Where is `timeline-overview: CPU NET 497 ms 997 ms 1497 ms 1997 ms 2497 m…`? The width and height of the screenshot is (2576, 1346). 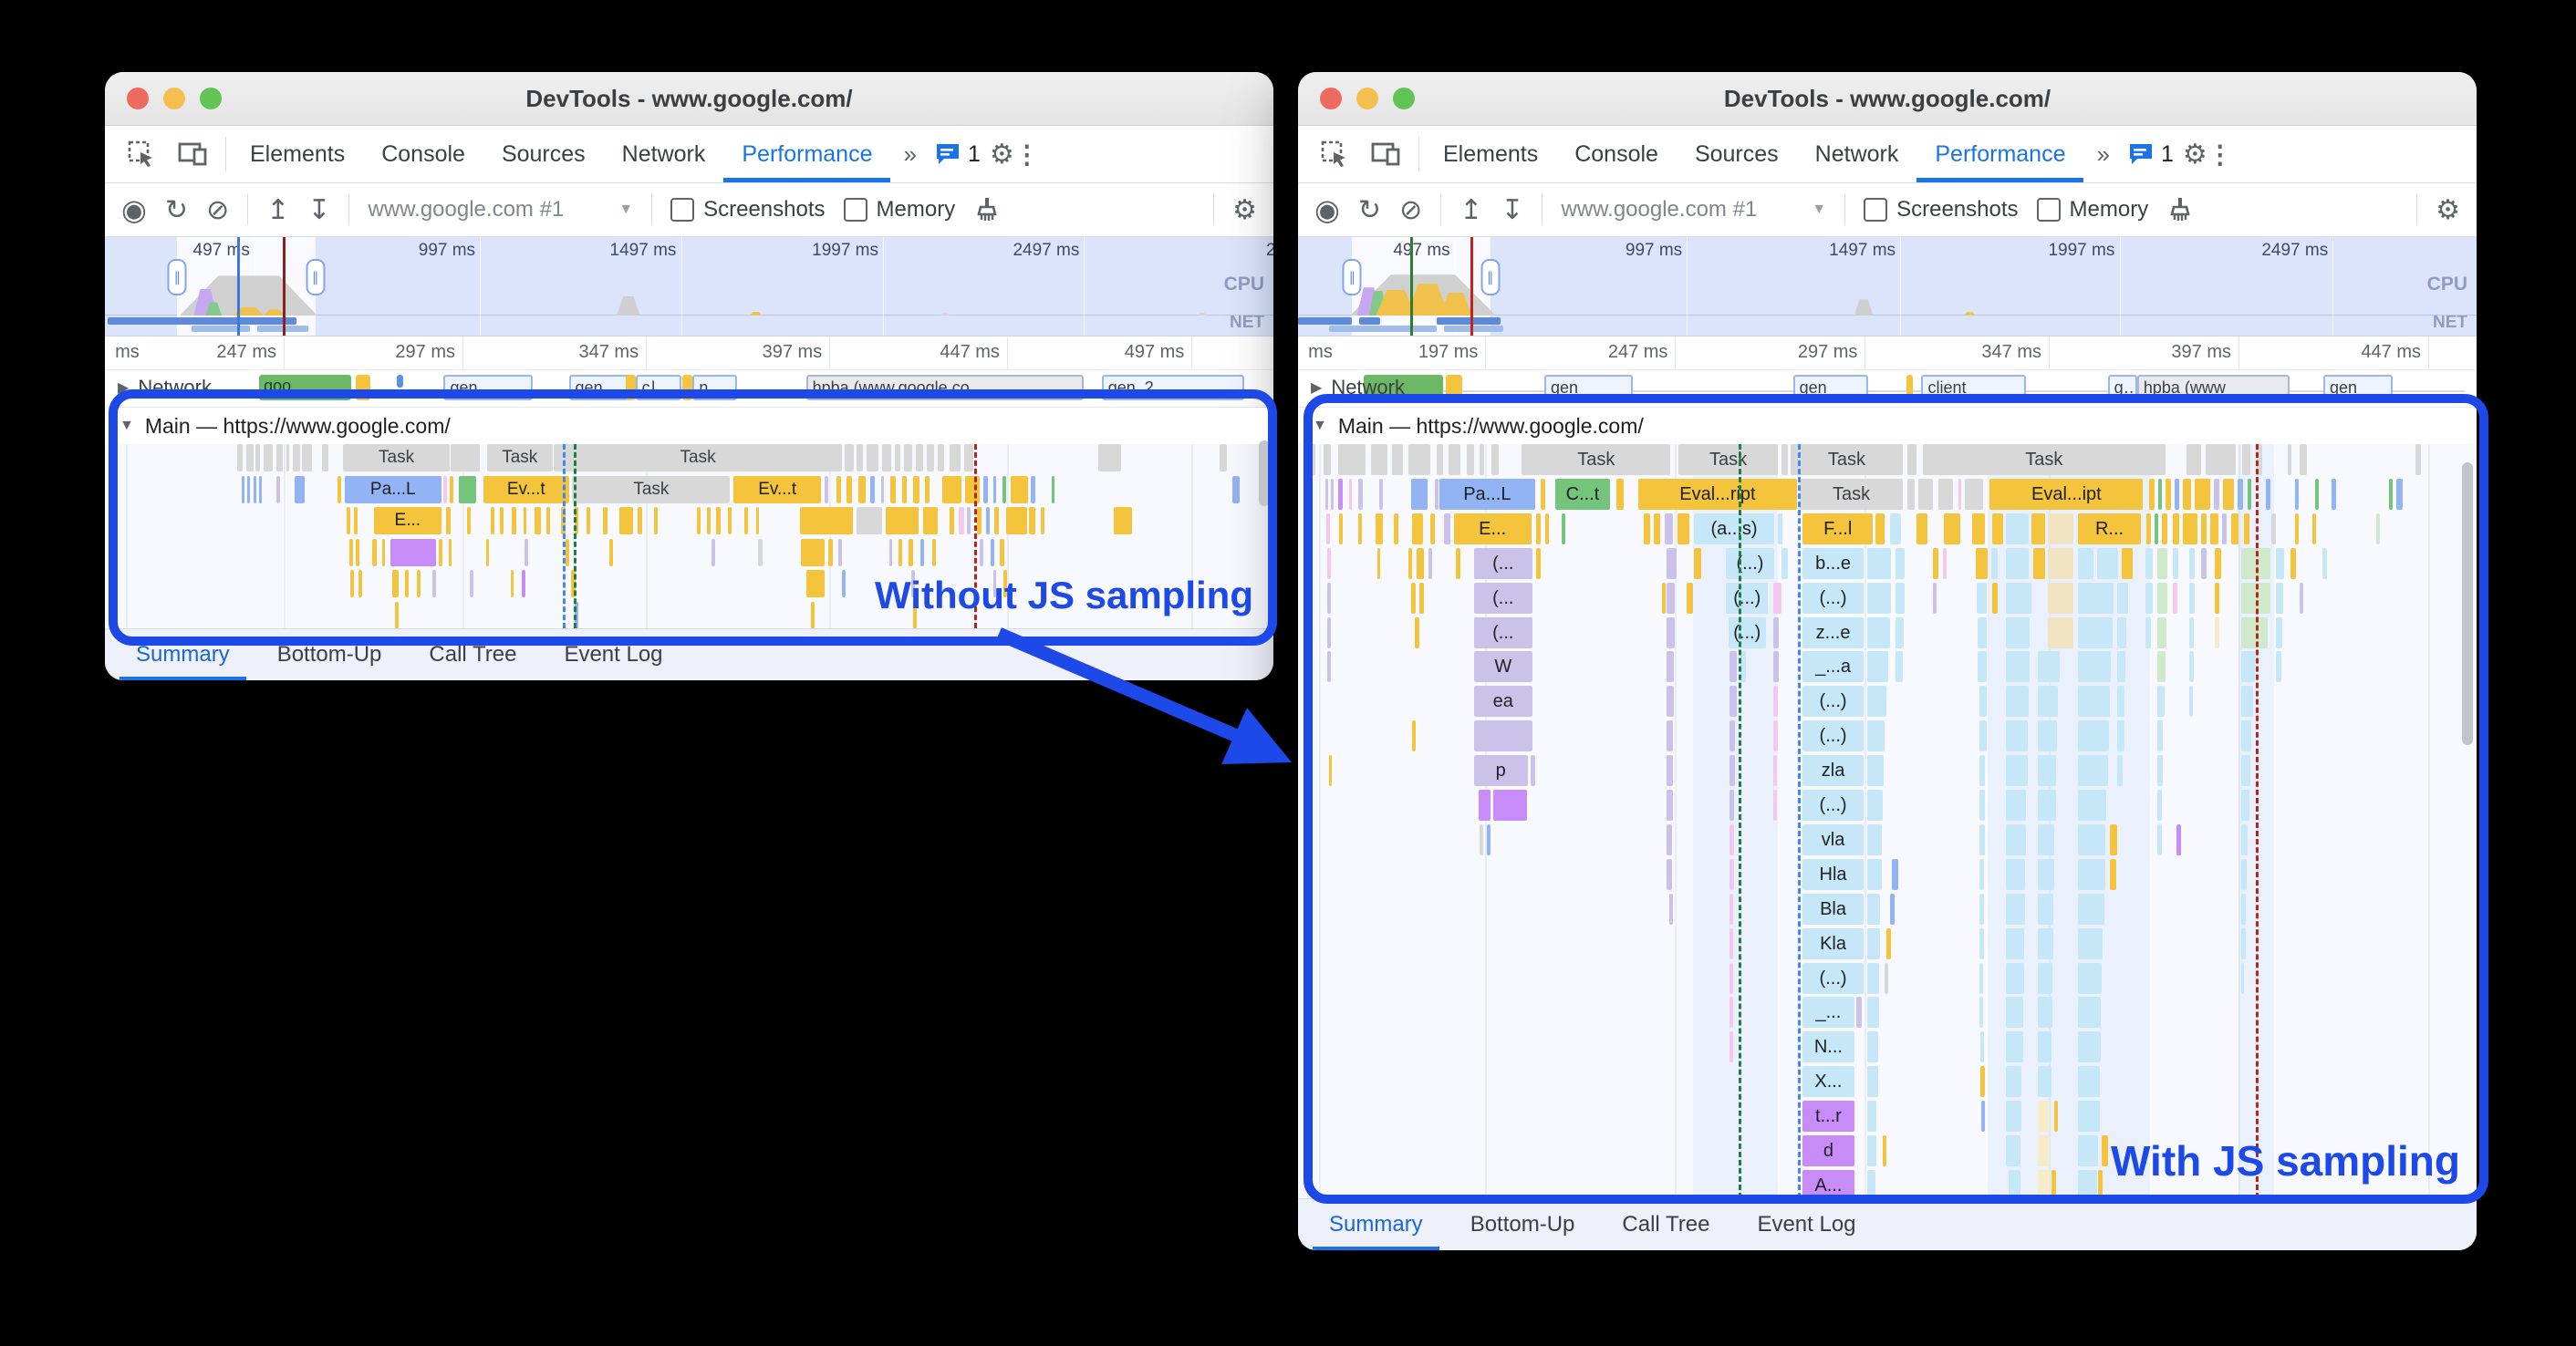
timeline-overview: CPU NET 497 ms 997 ms 1497 ms 1997 ms 2497 m… is located at coordinates (689, 286).